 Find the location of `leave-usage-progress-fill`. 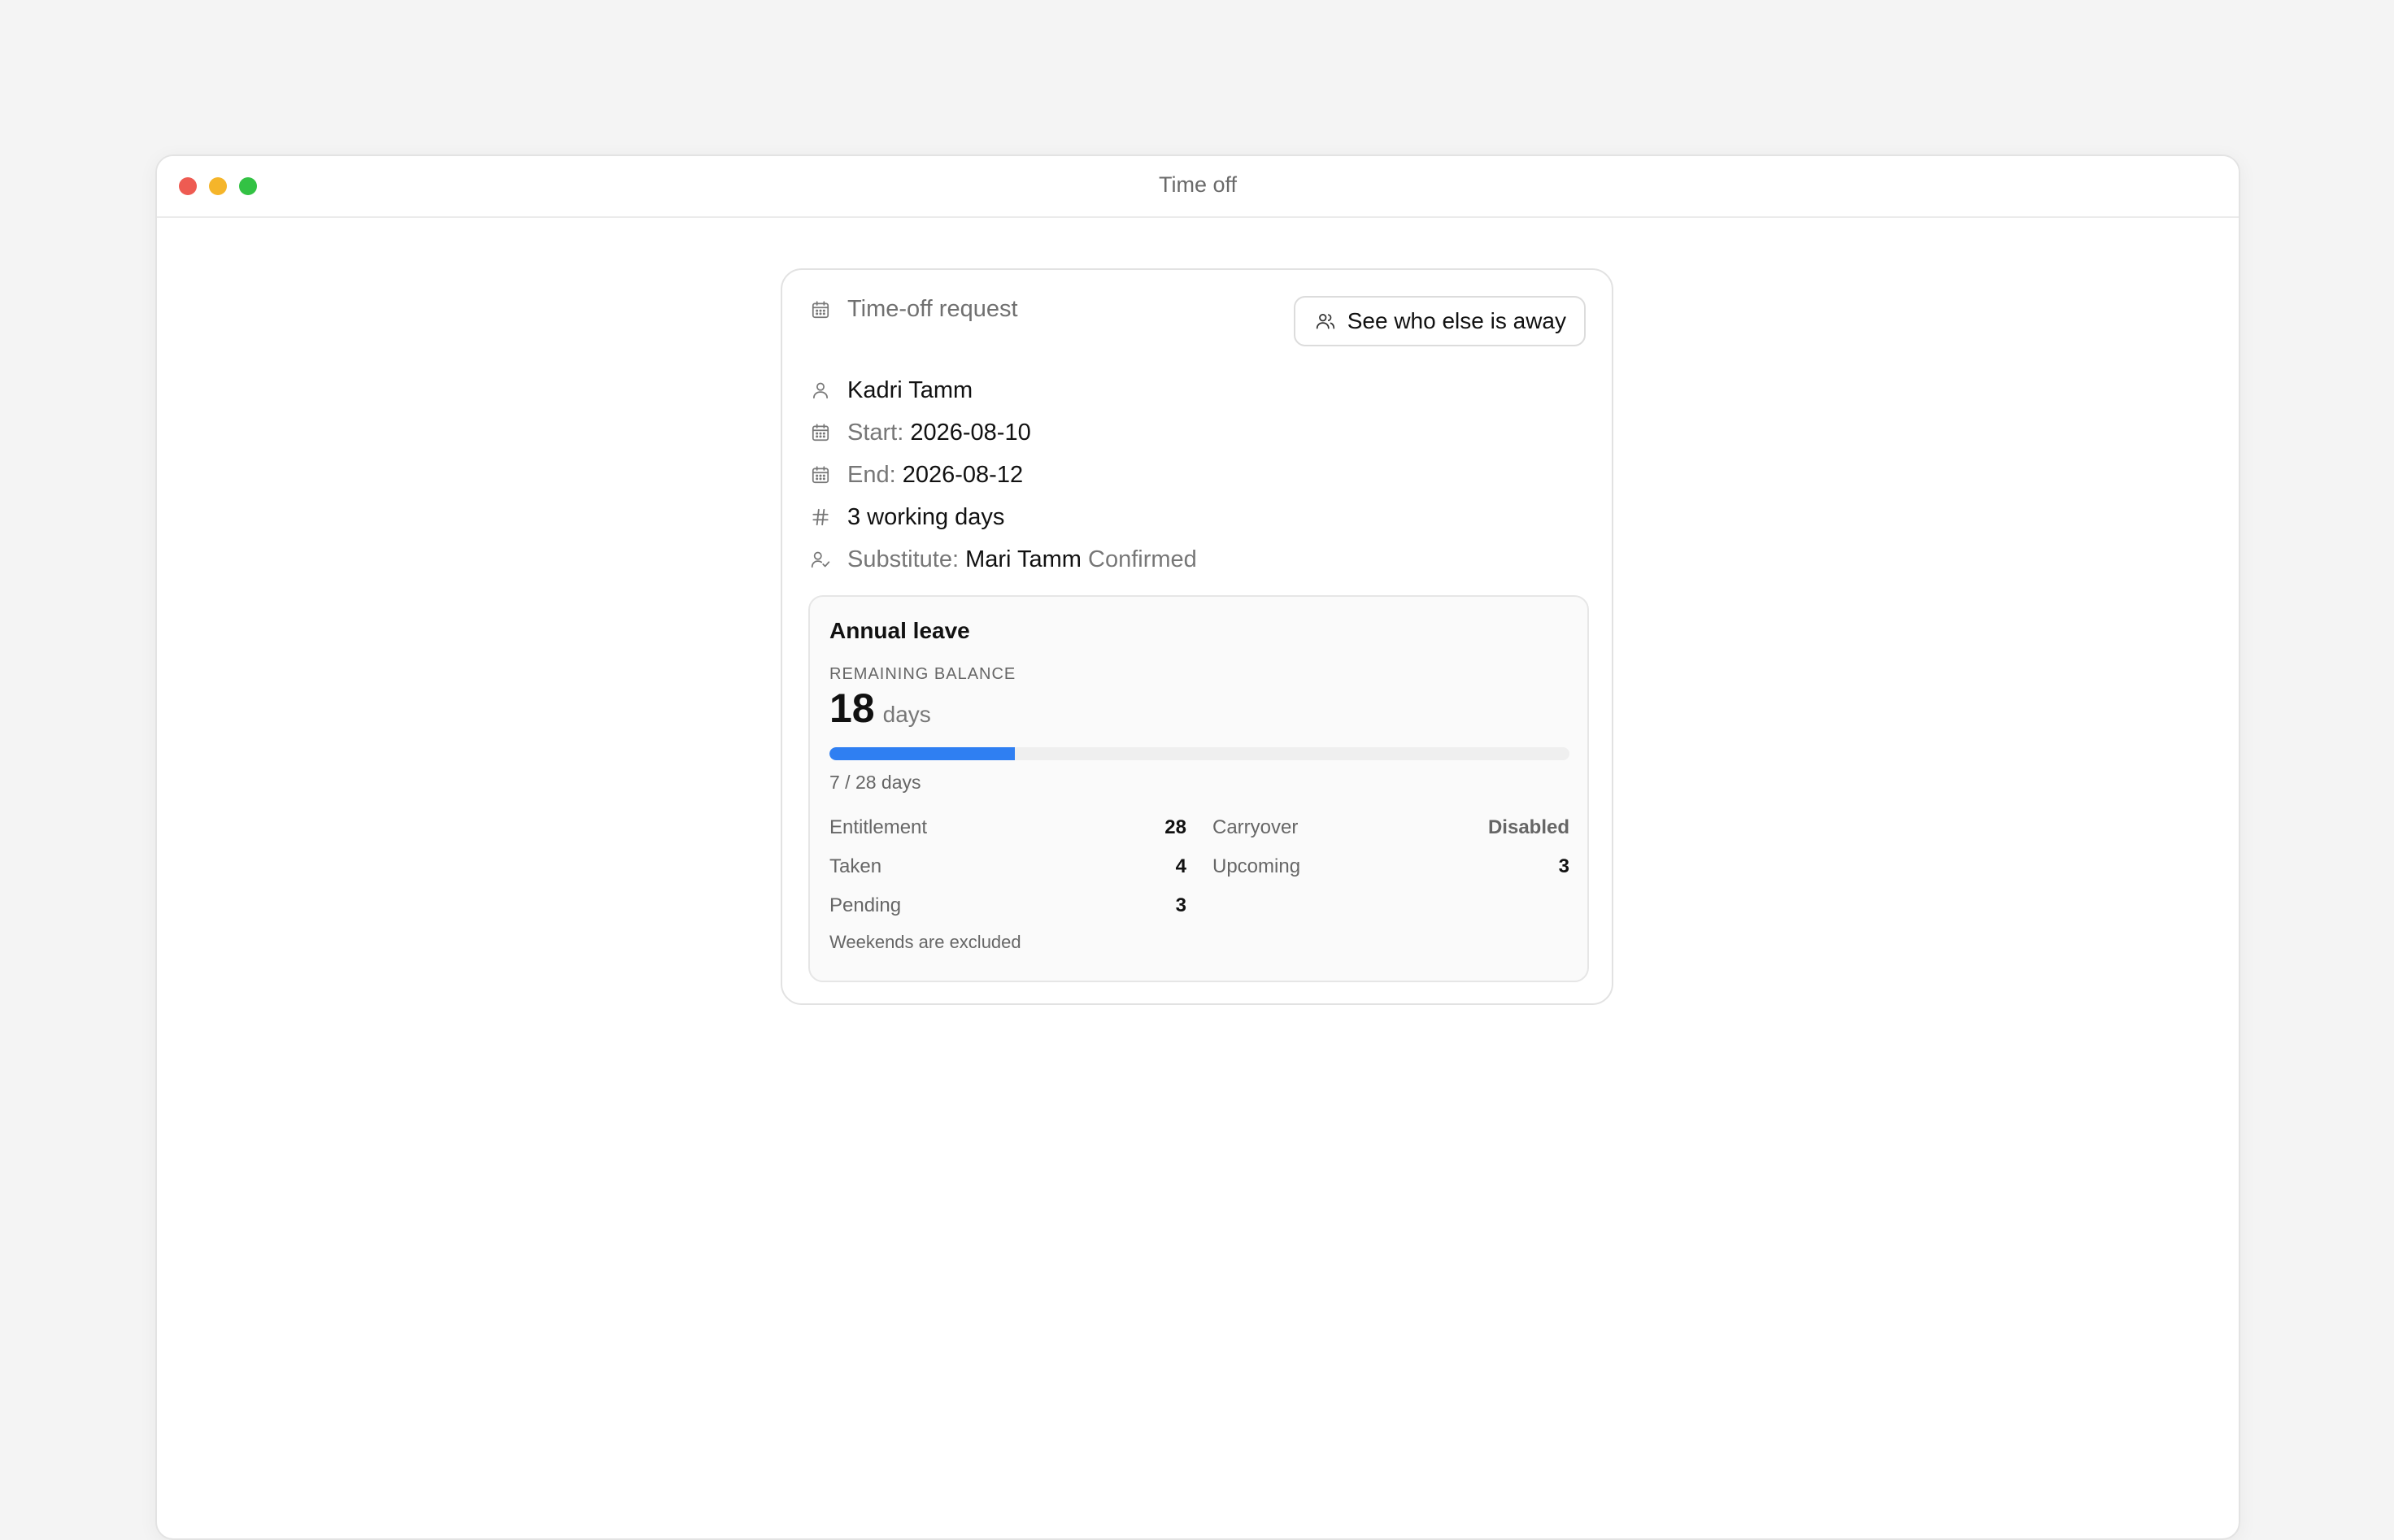

leave-usage-progress-fill is located at coordinates (922, 753).